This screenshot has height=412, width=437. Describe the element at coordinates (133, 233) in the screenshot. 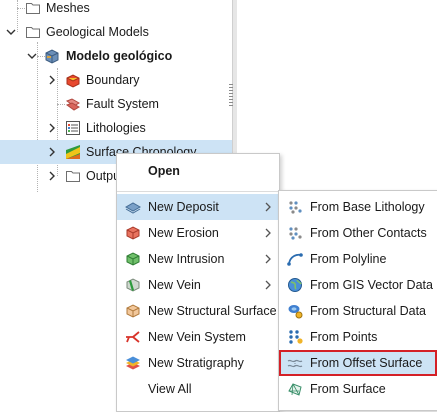

I see `erosion-icon` at that location.